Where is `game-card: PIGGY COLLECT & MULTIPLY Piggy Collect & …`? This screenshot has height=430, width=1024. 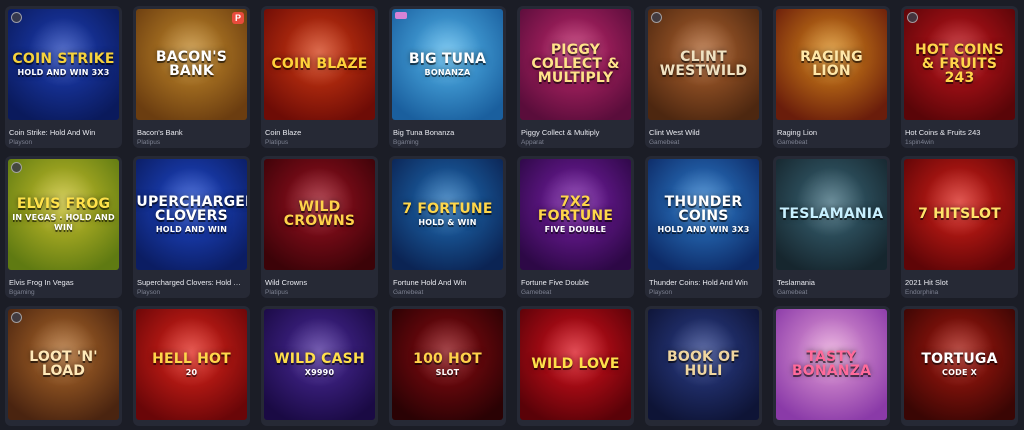
game-card: PIGGY COLLECT & MULTIPLY Piggy Collect & … is located at coordinates (575, 77).